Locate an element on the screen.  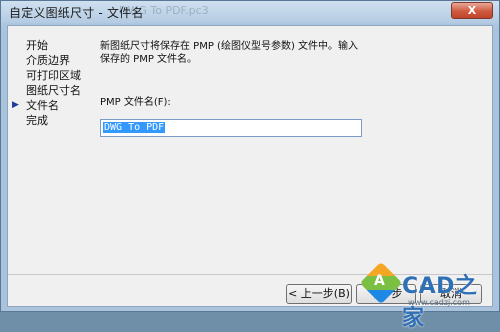
step-label: 图纸尺寸名 is located at coordinates (53, 90).